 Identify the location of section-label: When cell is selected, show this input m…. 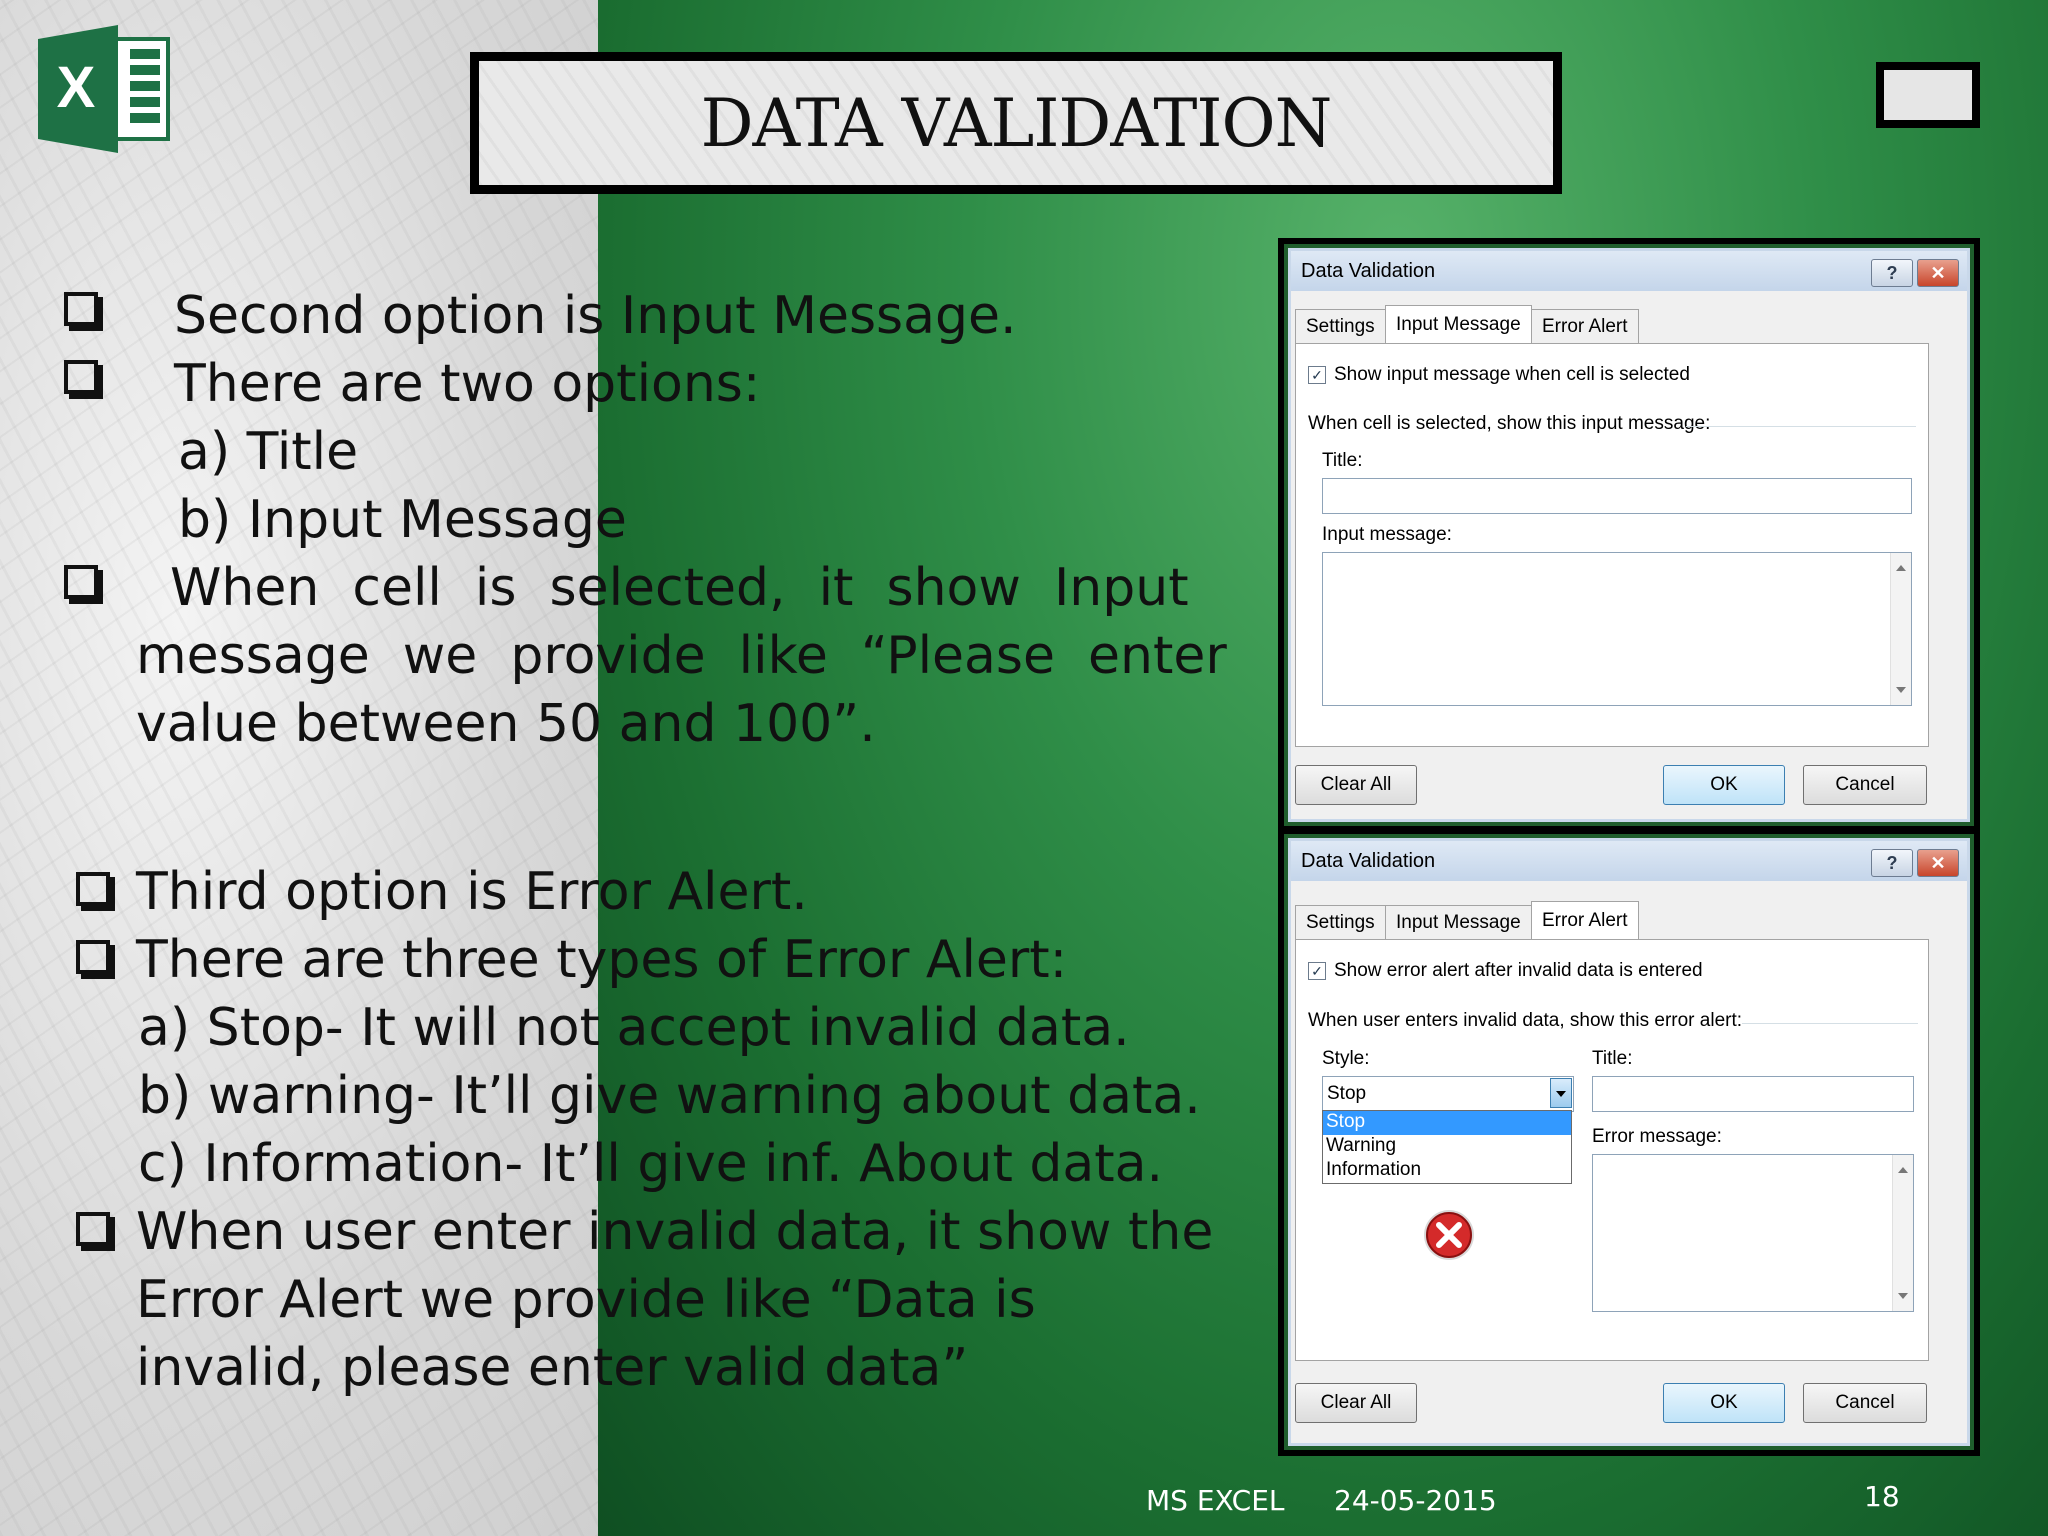
(1509, 423).